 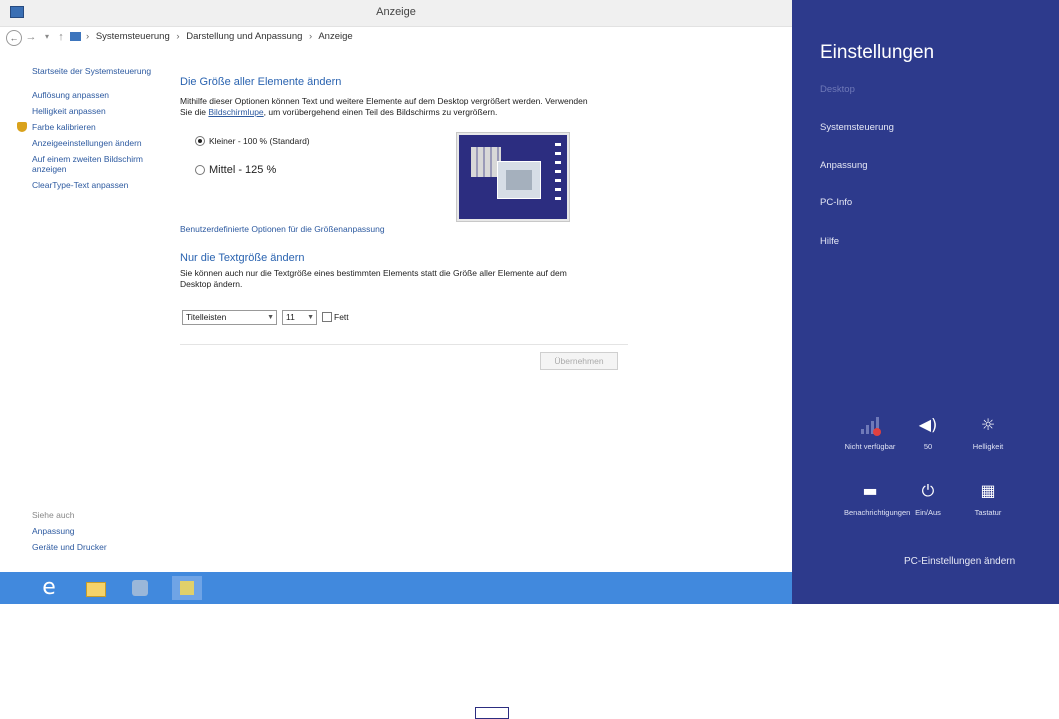 I want to click on title-bar: Anzeige, so click(x=396, y=13).